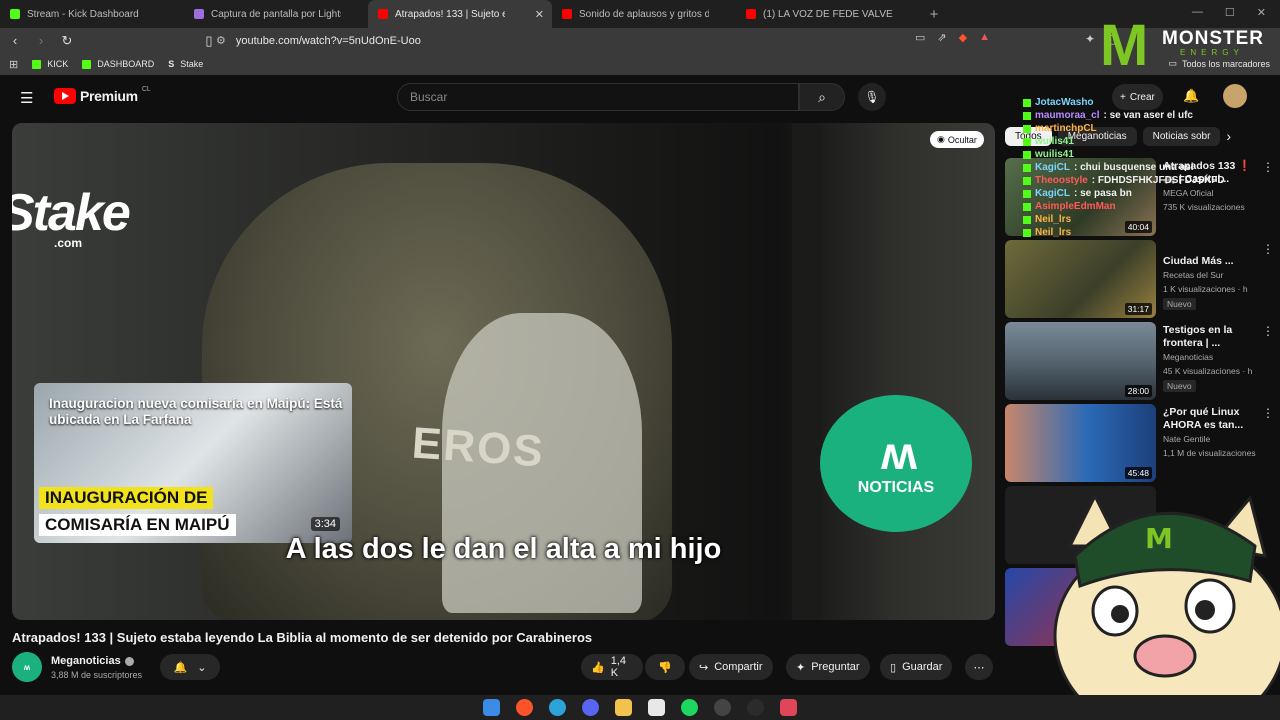 Image resolution: width=1280 pixels, height=720 pixels. I want to click on chevron-right-icon: ›, so click(1228, 136).